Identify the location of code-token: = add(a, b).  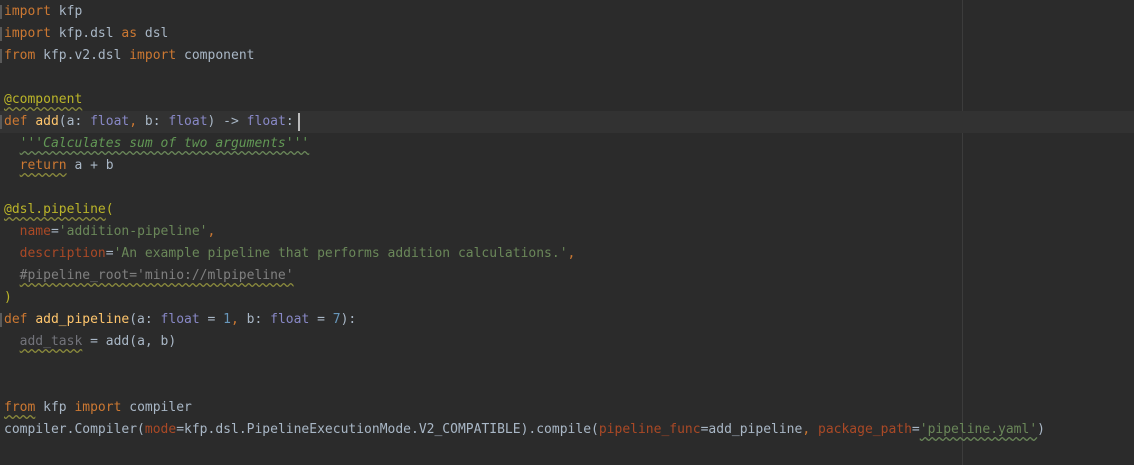
(129, 341).